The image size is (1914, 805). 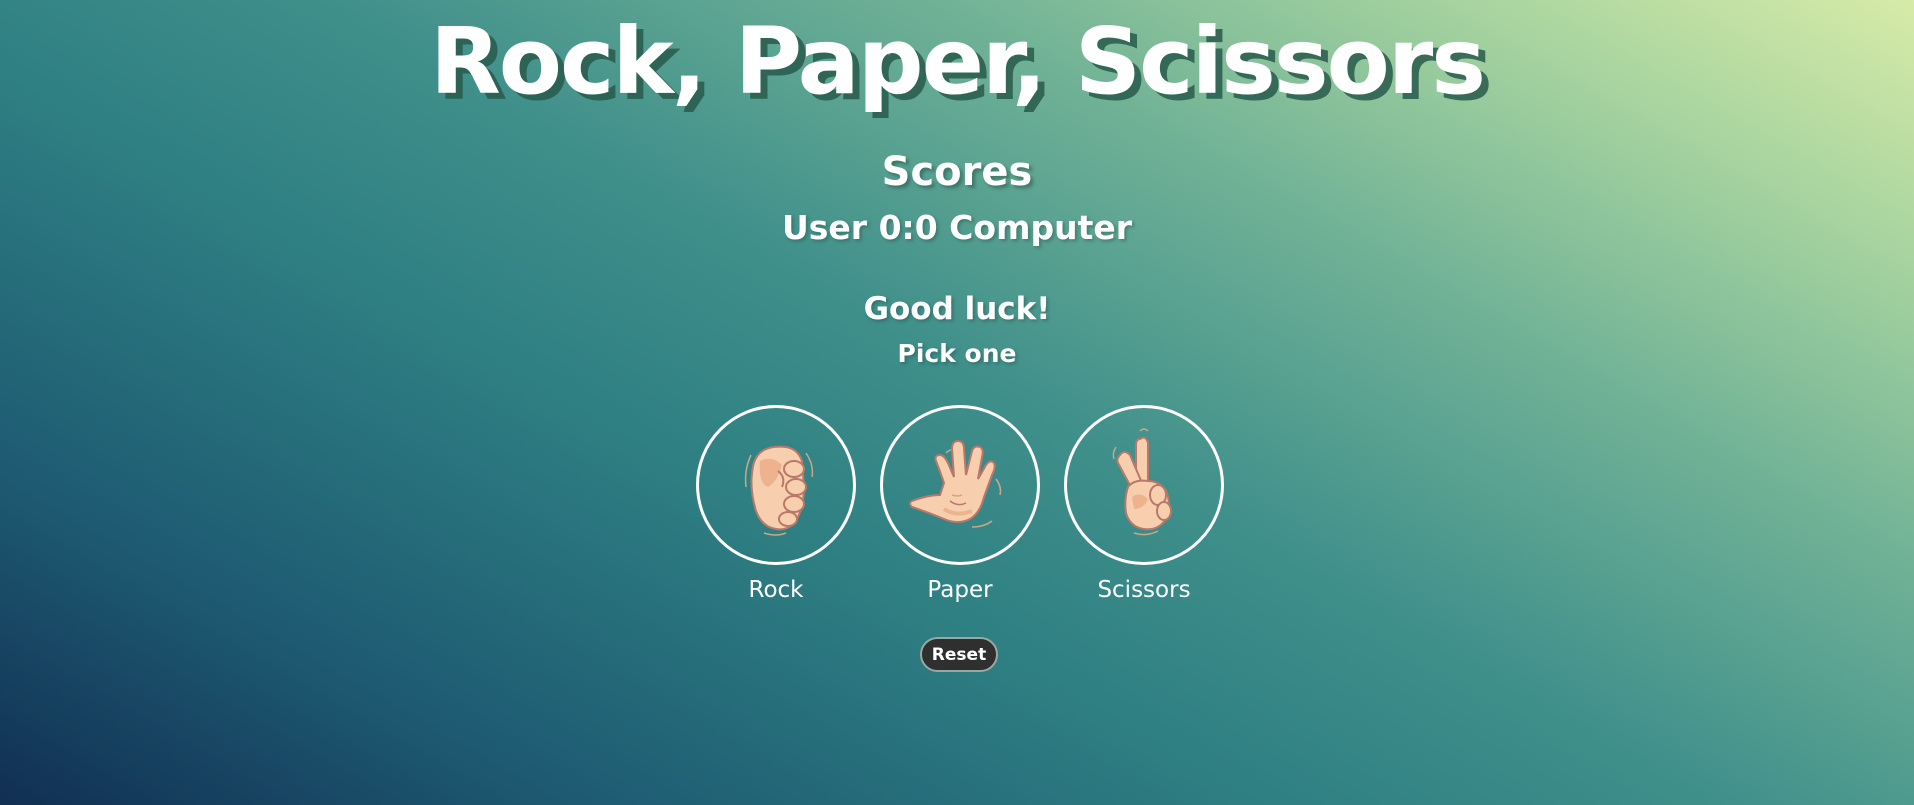 I want to click on score-display: User 0:0 Computer, so click(x=956, y=227).